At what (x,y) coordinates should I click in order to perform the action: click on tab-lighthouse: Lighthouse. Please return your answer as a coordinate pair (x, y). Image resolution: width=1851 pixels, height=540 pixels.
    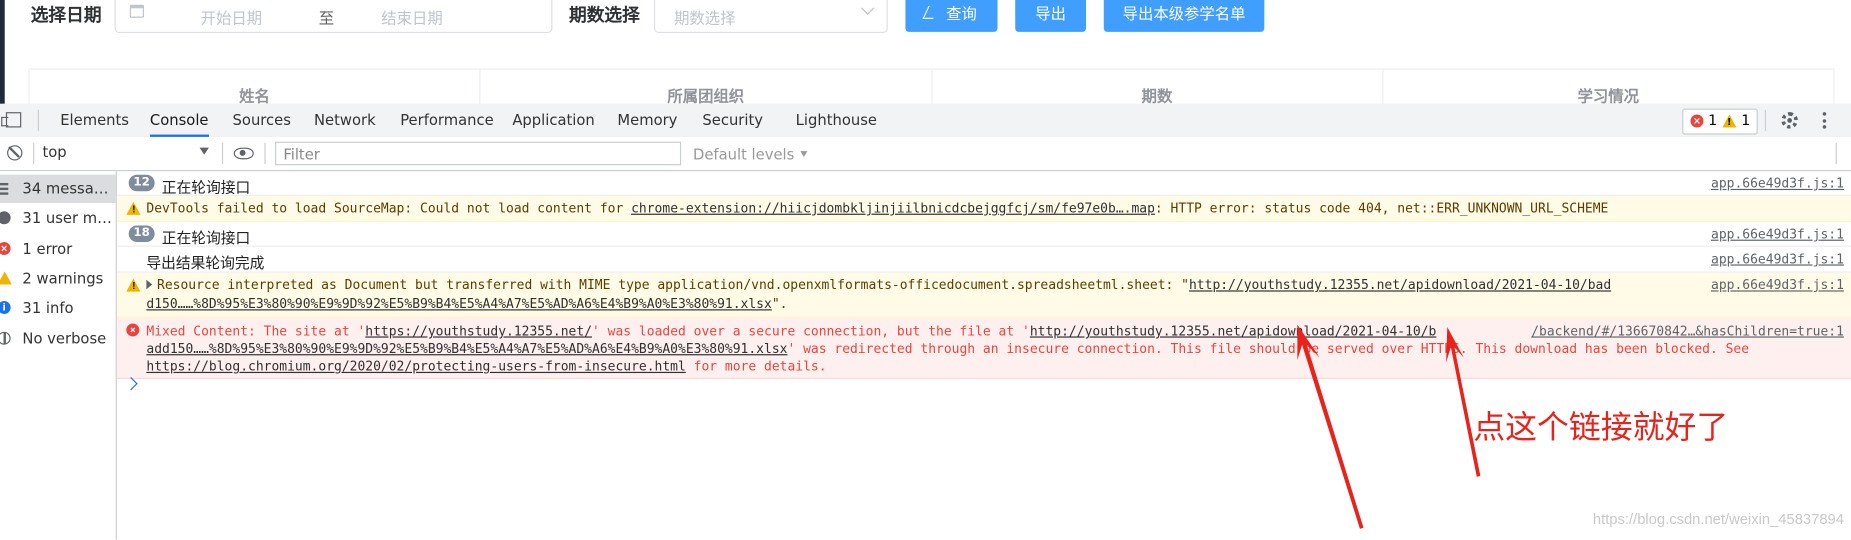
    Looking at the image, I should click on (836, 120).